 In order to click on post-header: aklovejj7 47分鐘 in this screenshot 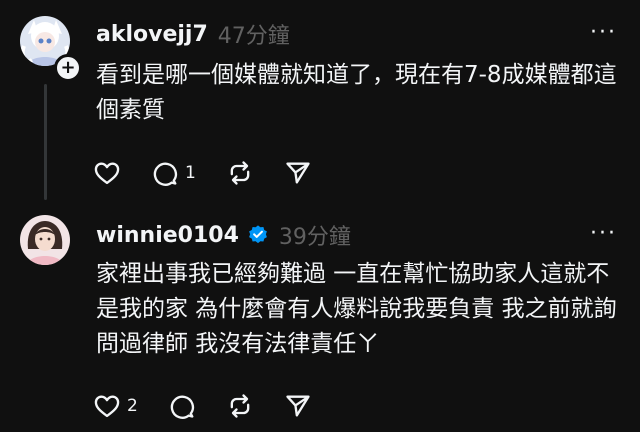, I will do `click(193, 34)`.